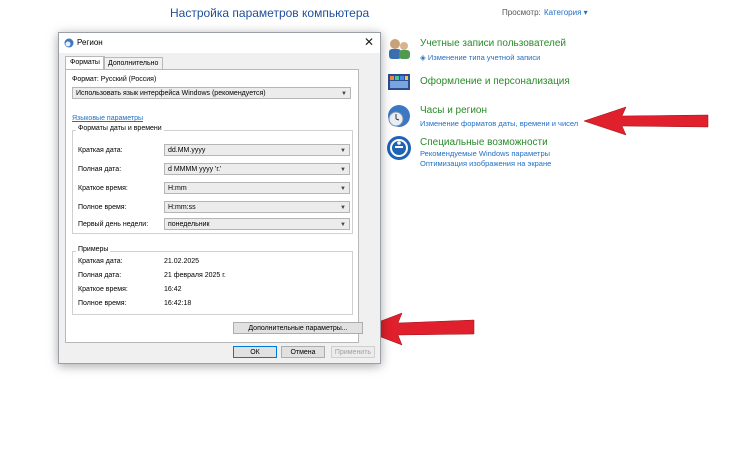 The width and height of the screenshot is (730, 459). What do you see at coordinates (178, 303) in the screenshot?
I see `example-value: 16:42:18` at bounding box center [178, 303].